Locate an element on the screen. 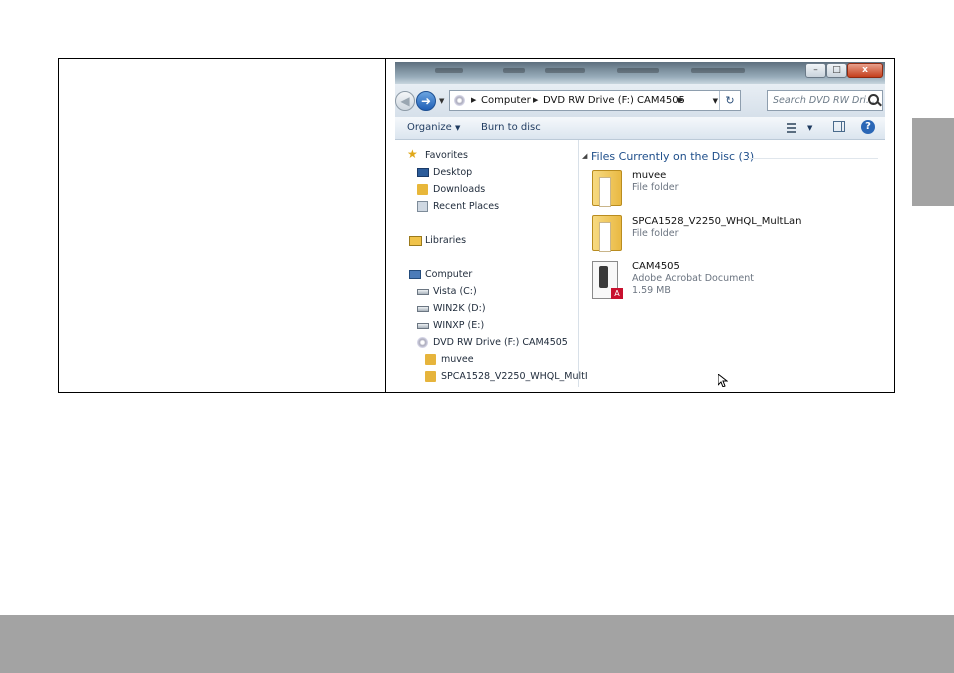 This screenshot has height=673, width=954. page-footer-bar is located at coordinates (477, 644).